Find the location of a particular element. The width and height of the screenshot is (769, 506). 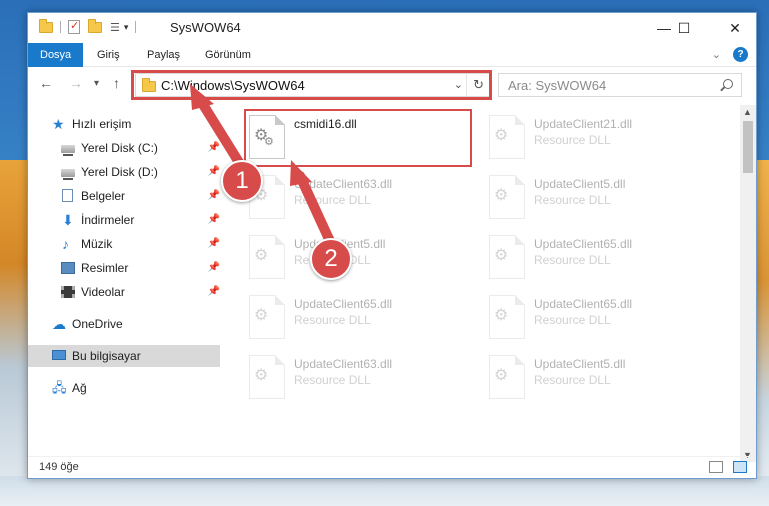

quick-access-toolbar: ☰ ▾ is located at coordinates (91, 26).